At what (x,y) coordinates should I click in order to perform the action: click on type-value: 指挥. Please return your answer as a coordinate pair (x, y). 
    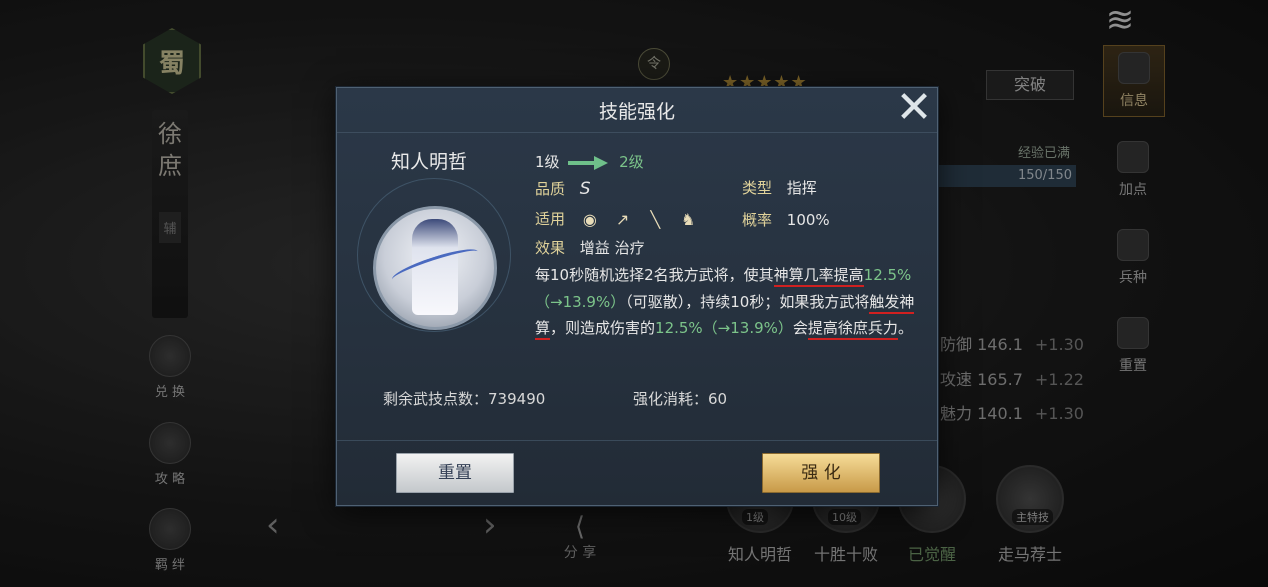
    Looking at the image, I should click on (801, 188).